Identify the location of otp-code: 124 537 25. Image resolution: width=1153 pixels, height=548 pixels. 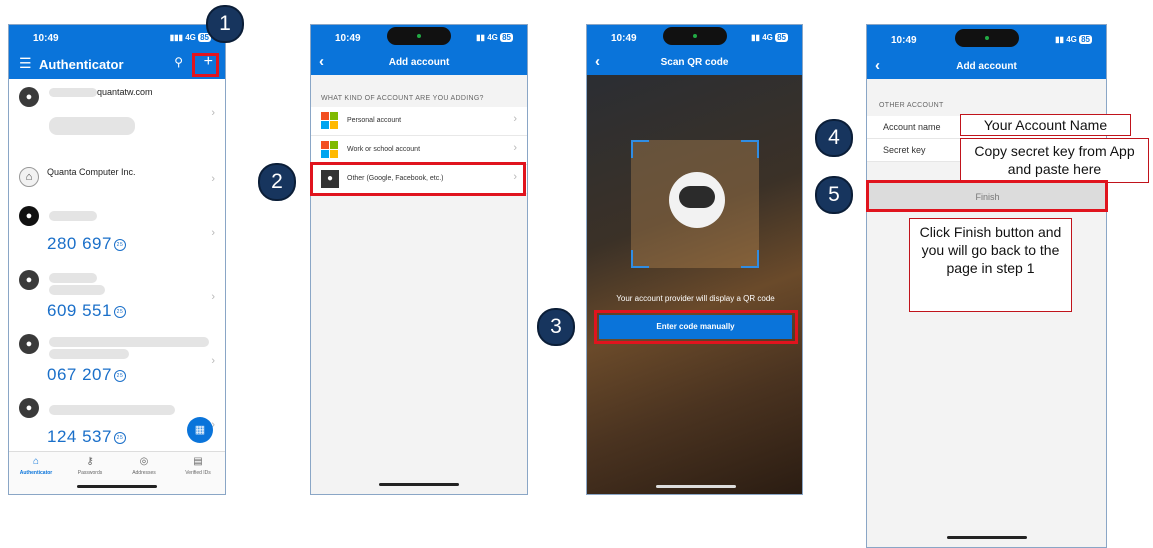
(86, 437).